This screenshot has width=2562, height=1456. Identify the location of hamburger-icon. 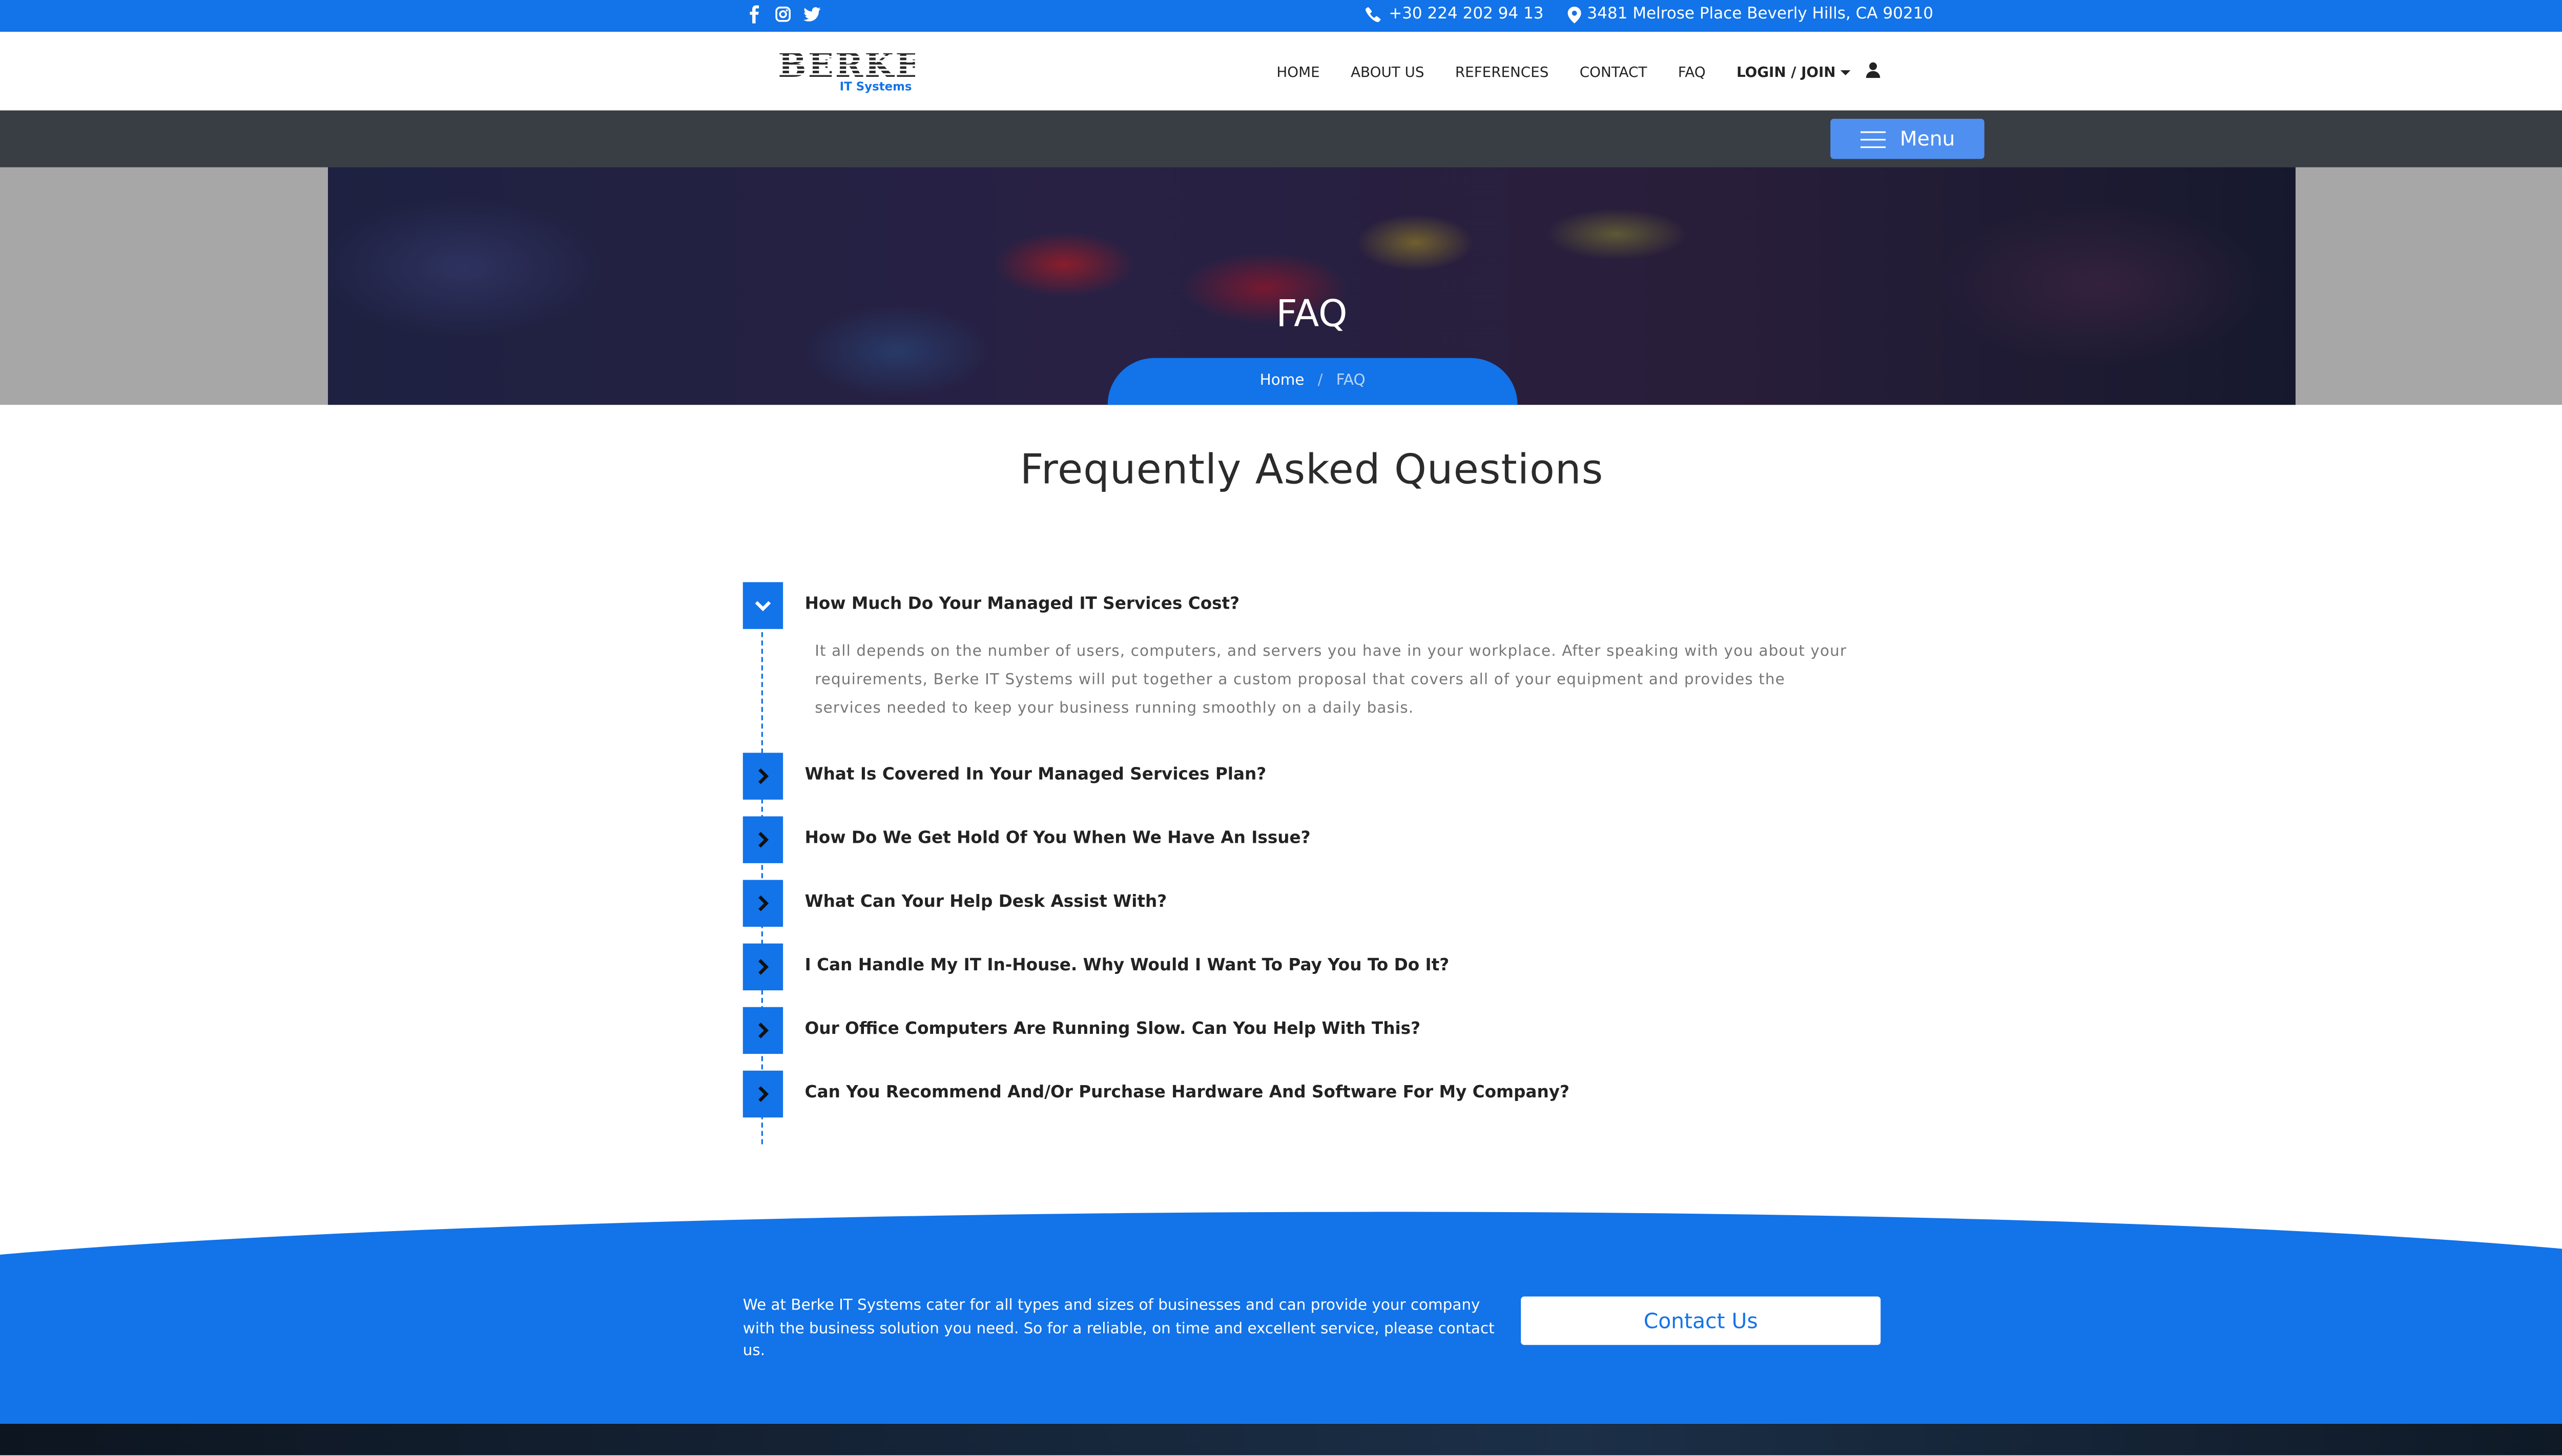
(1872, 139).